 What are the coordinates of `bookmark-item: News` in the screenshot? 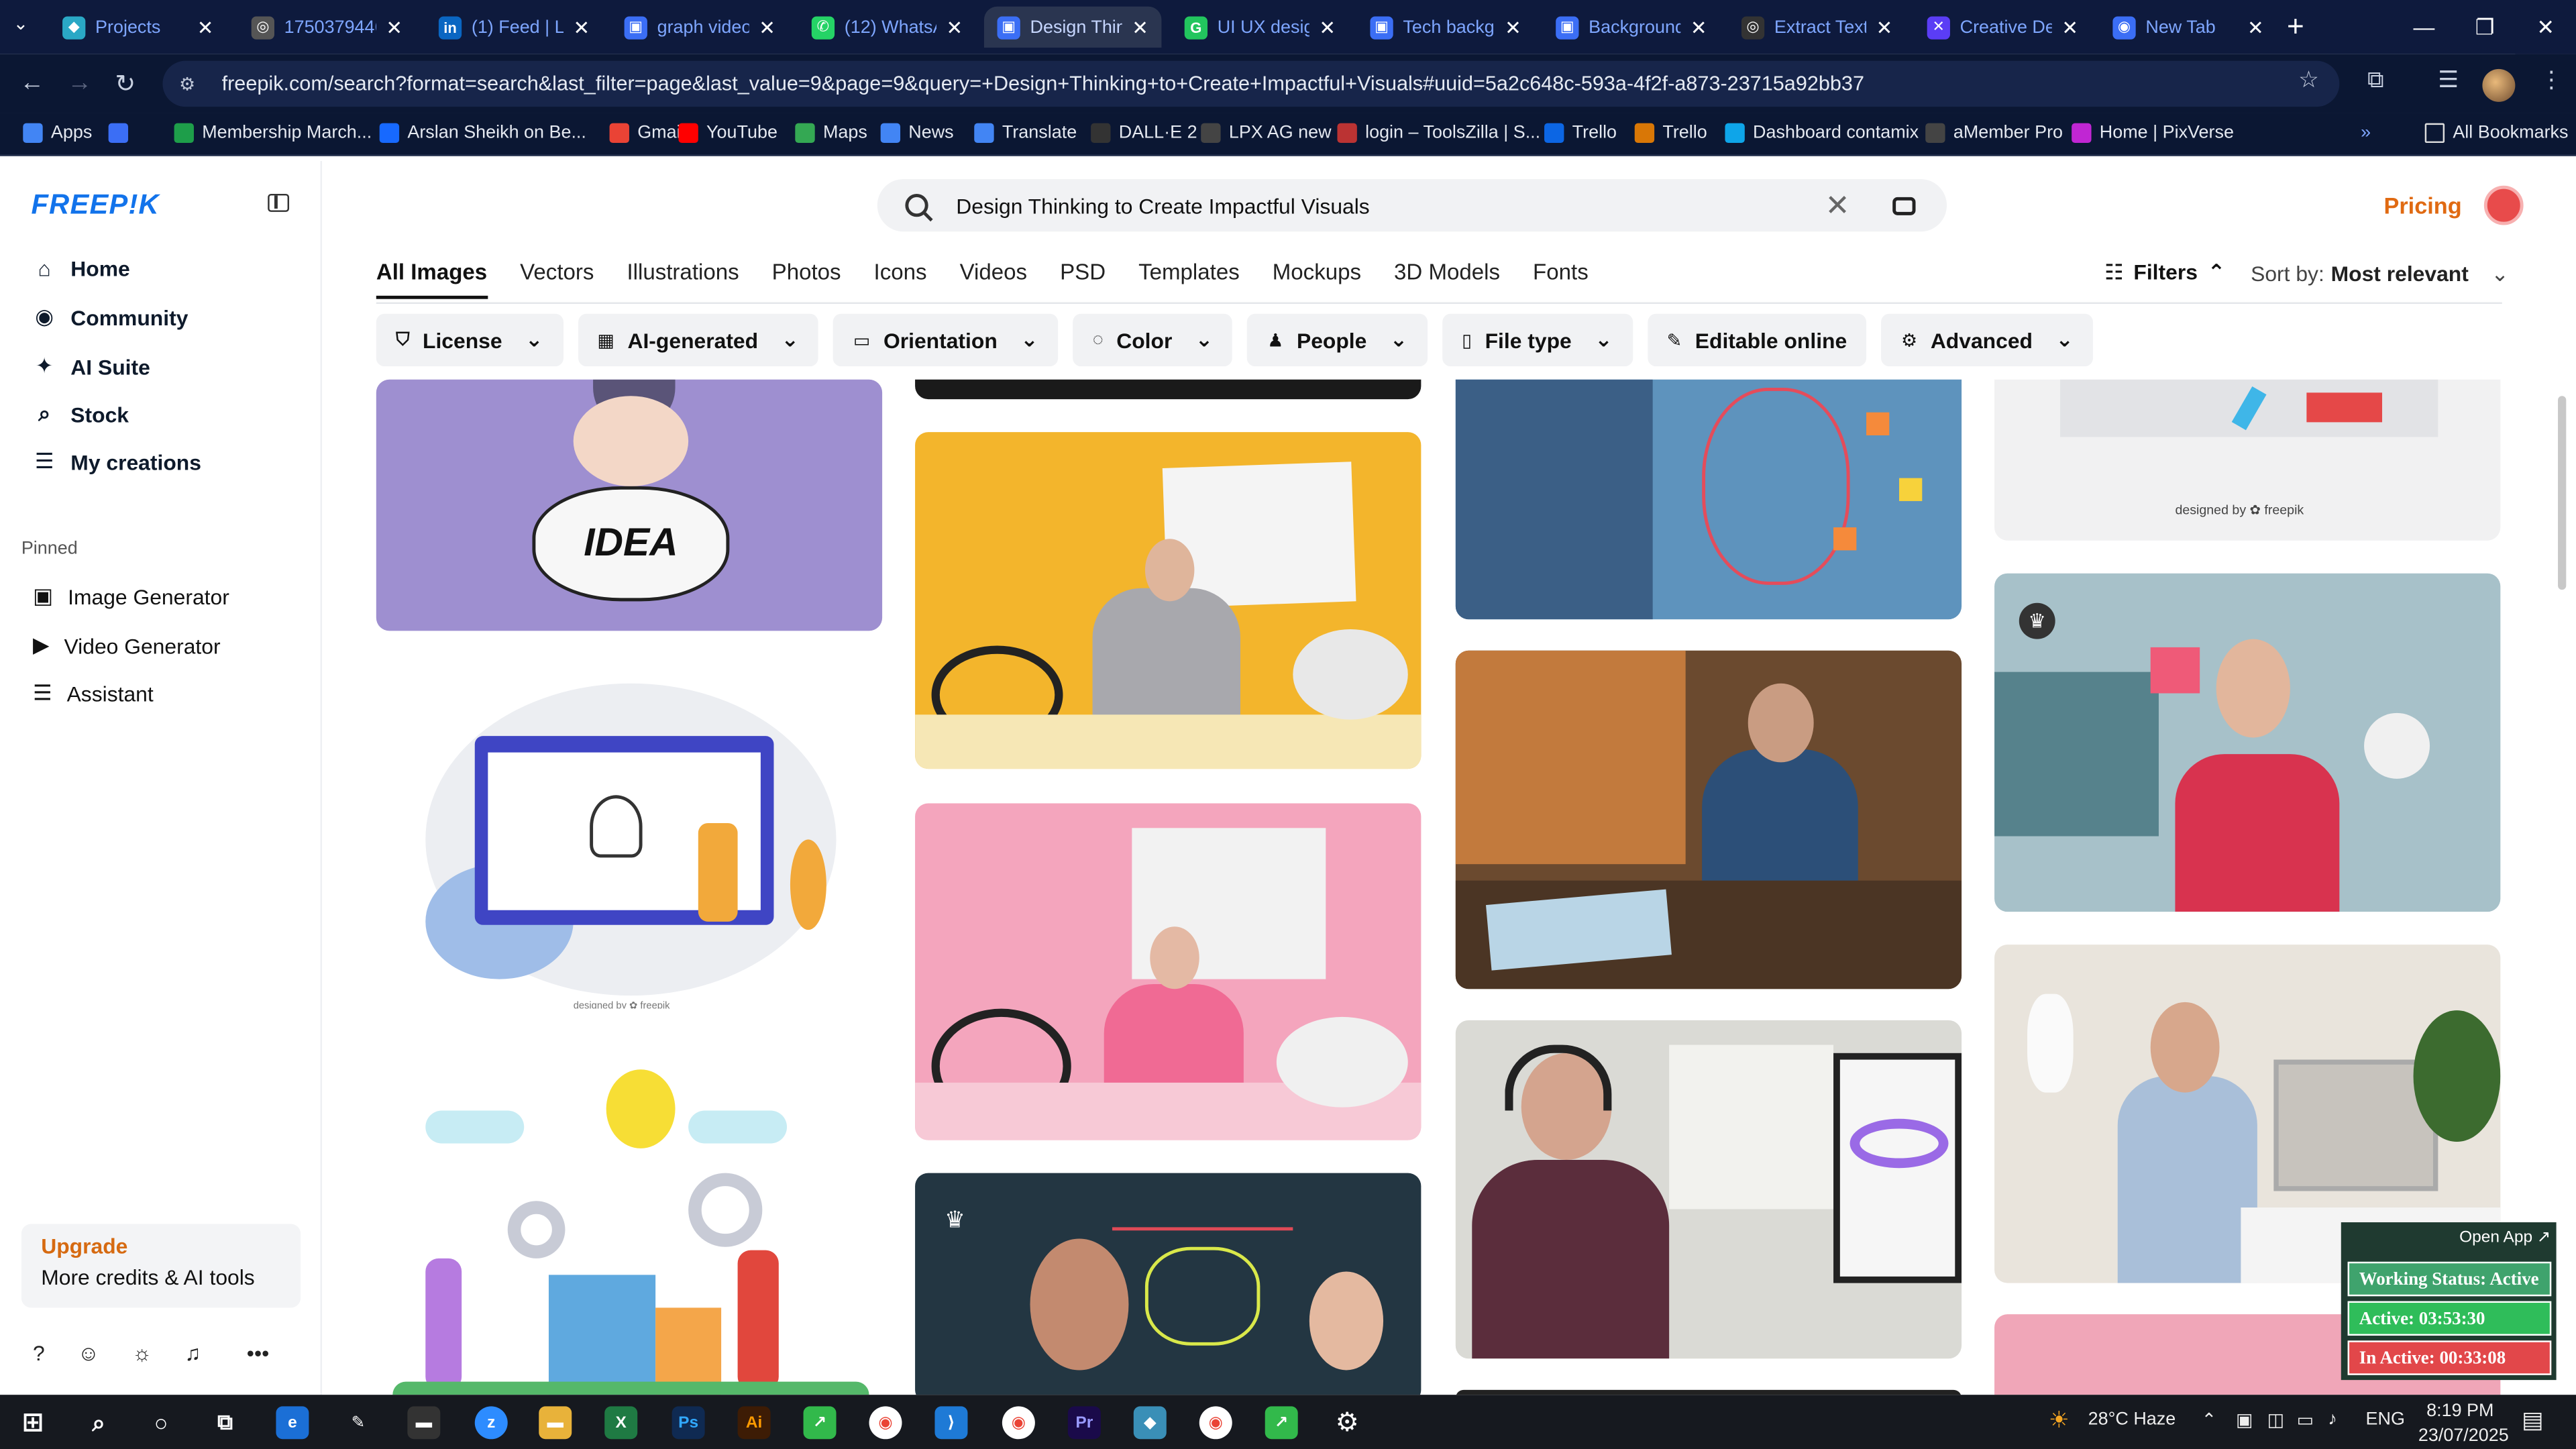 It's located at (917, 133).